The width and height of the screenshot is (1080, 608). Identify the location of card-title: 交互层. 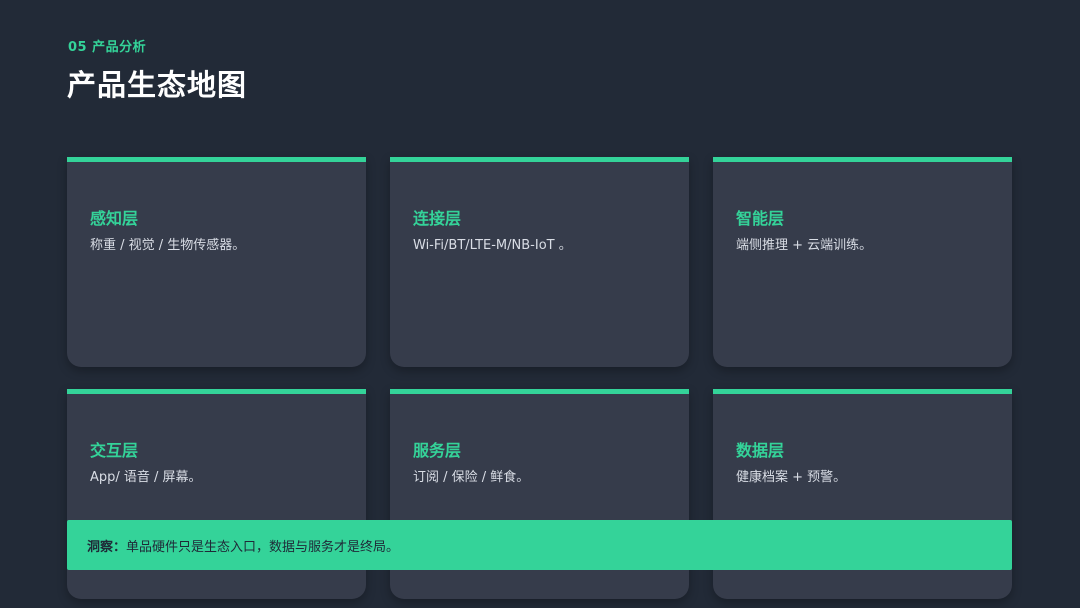
(114, 450).